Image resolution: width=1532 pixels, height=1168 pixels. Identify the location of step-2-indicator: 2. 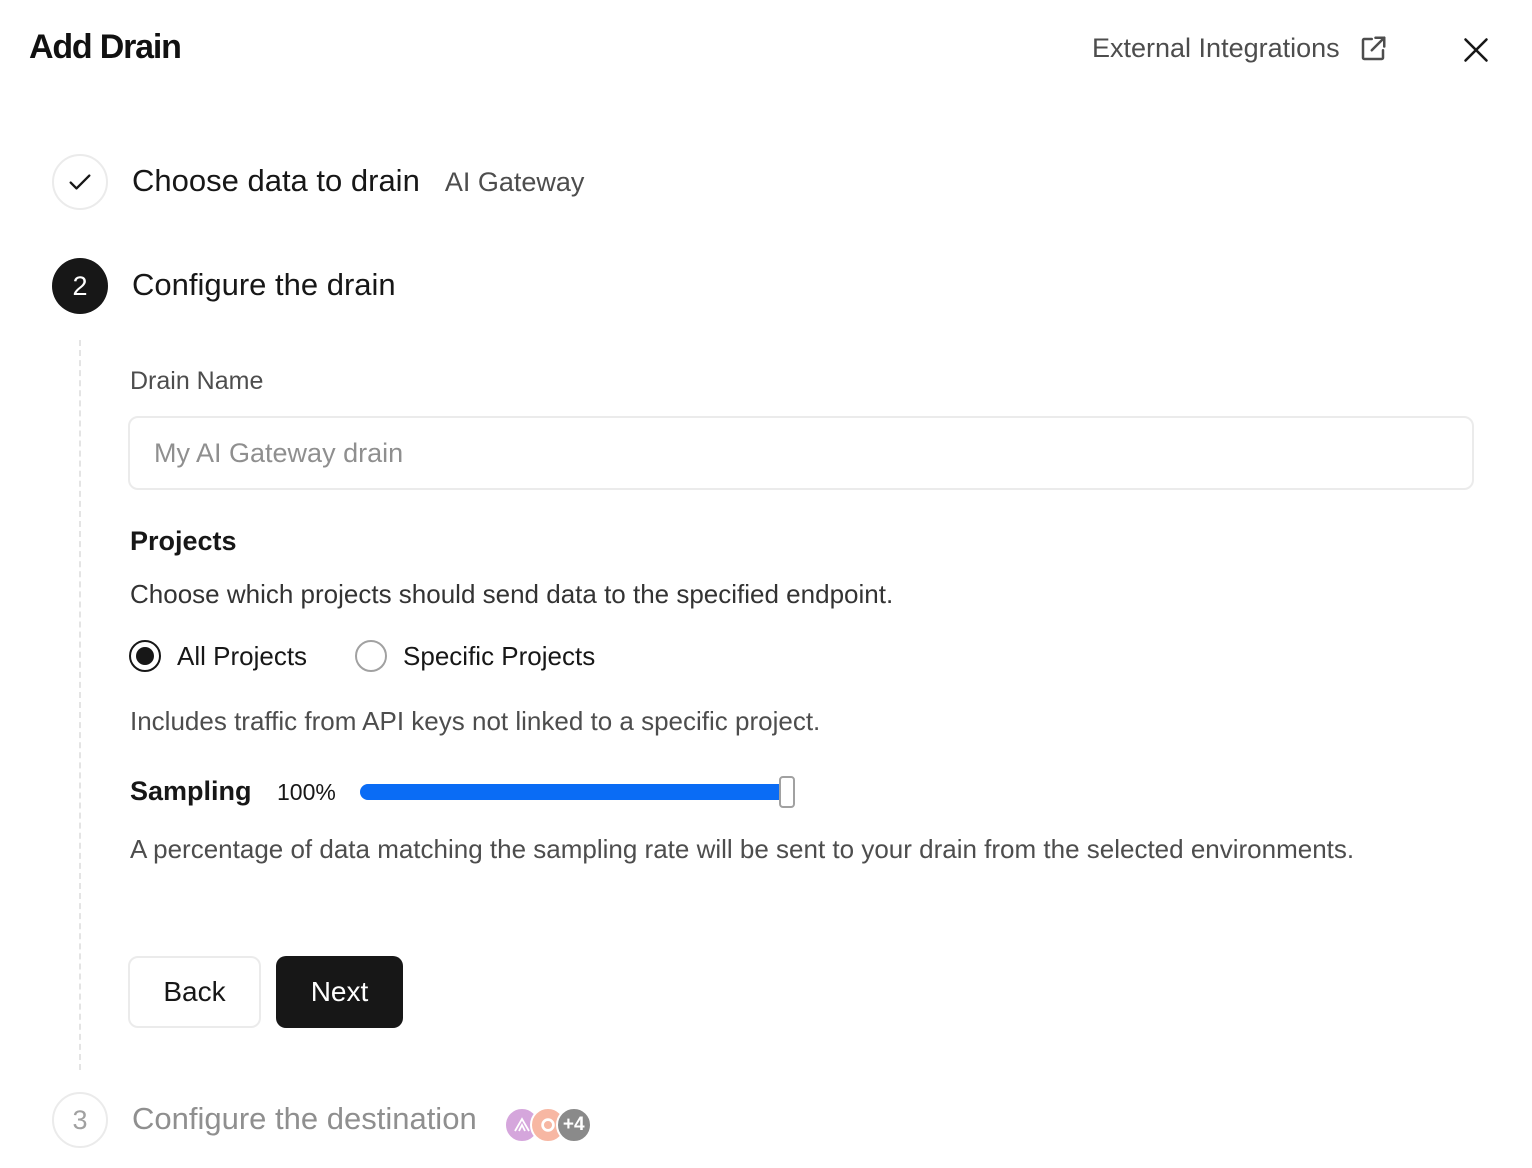
(80, 286).